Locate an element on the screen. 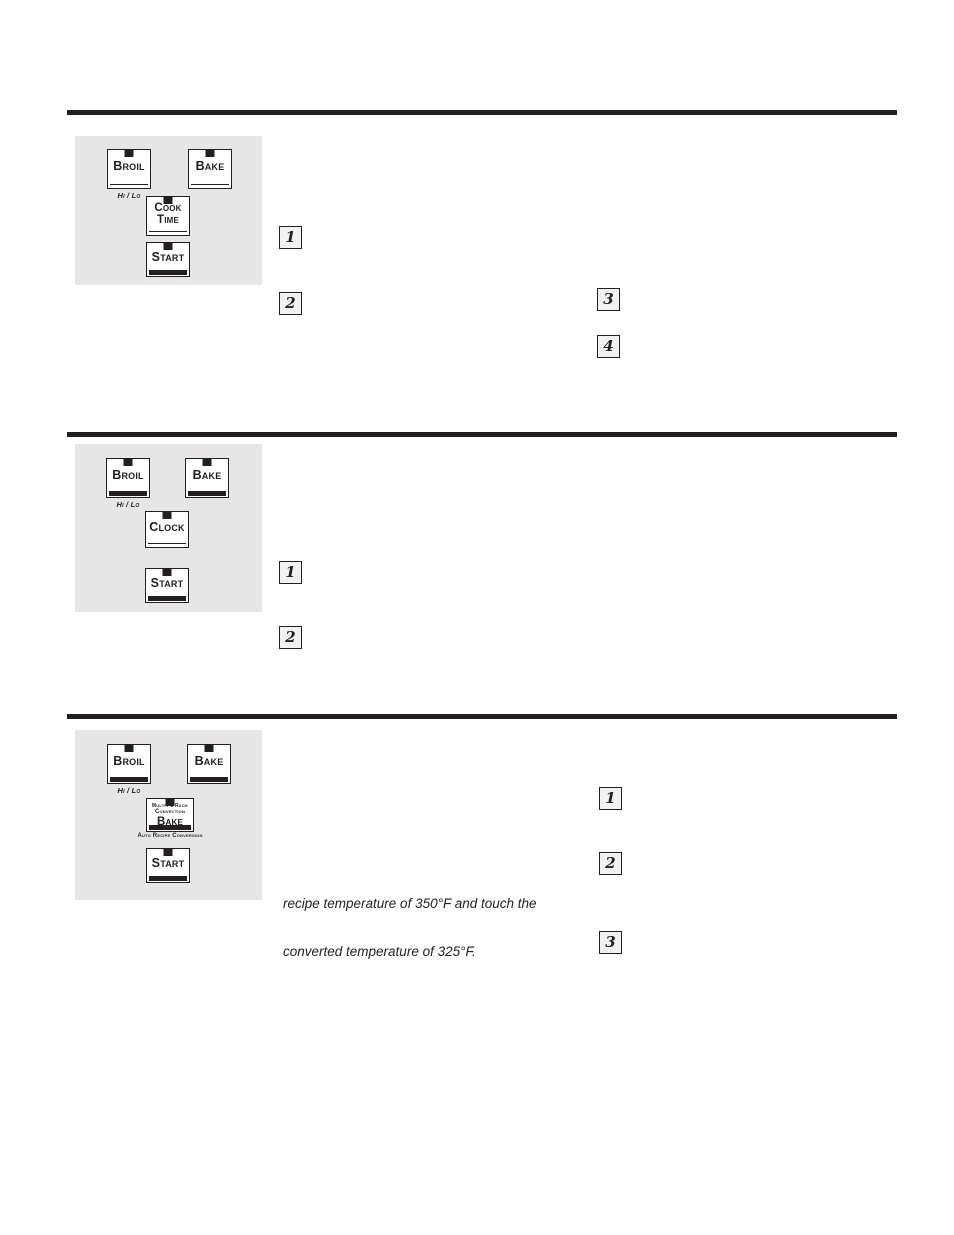 The height and width of the screenshot is (1235, 954). start-button-3: Start is located at coordinates (168, 865).